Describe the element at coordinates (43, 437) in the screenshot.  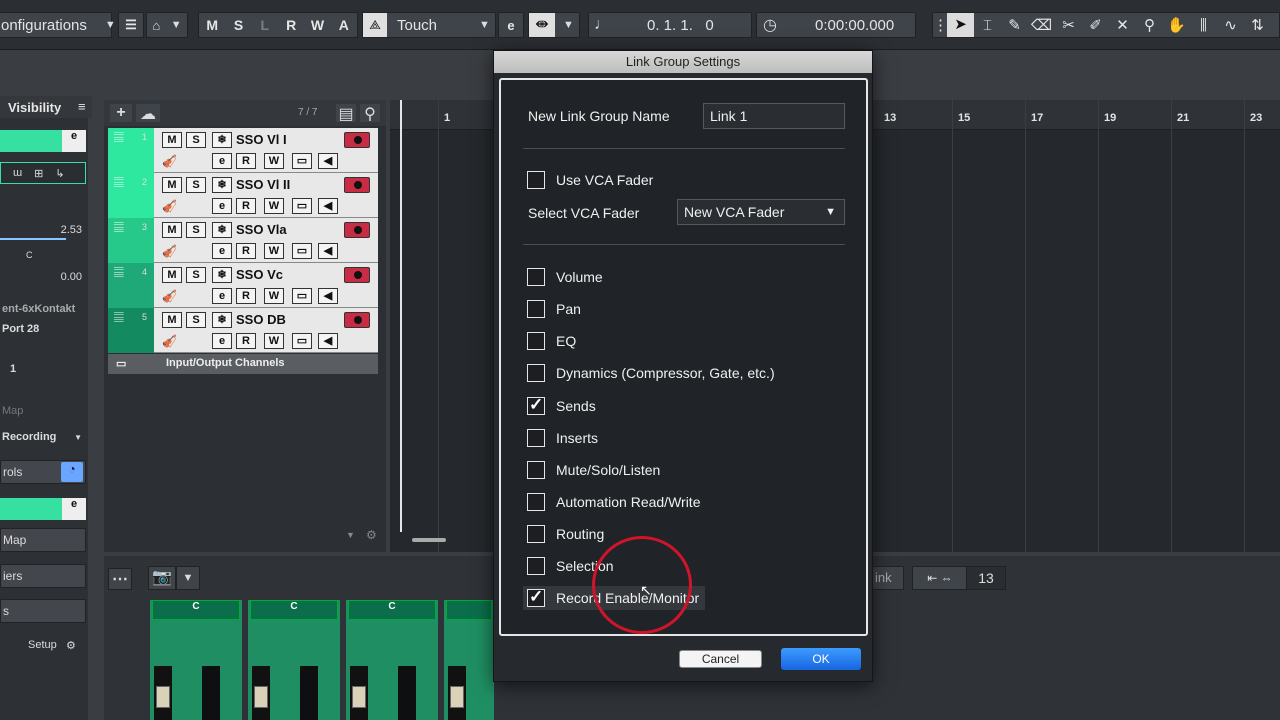
I see `recording-dropdown: Recording ▼` at that location.